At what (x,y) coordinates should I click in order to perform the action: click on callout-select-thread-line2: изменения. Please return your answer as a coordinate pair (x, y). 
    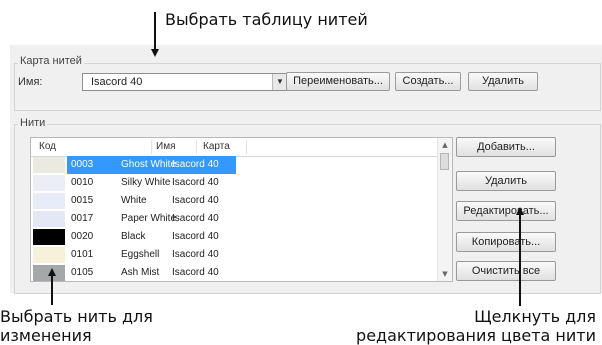
    Looking at the image, I should click on (46, 335).